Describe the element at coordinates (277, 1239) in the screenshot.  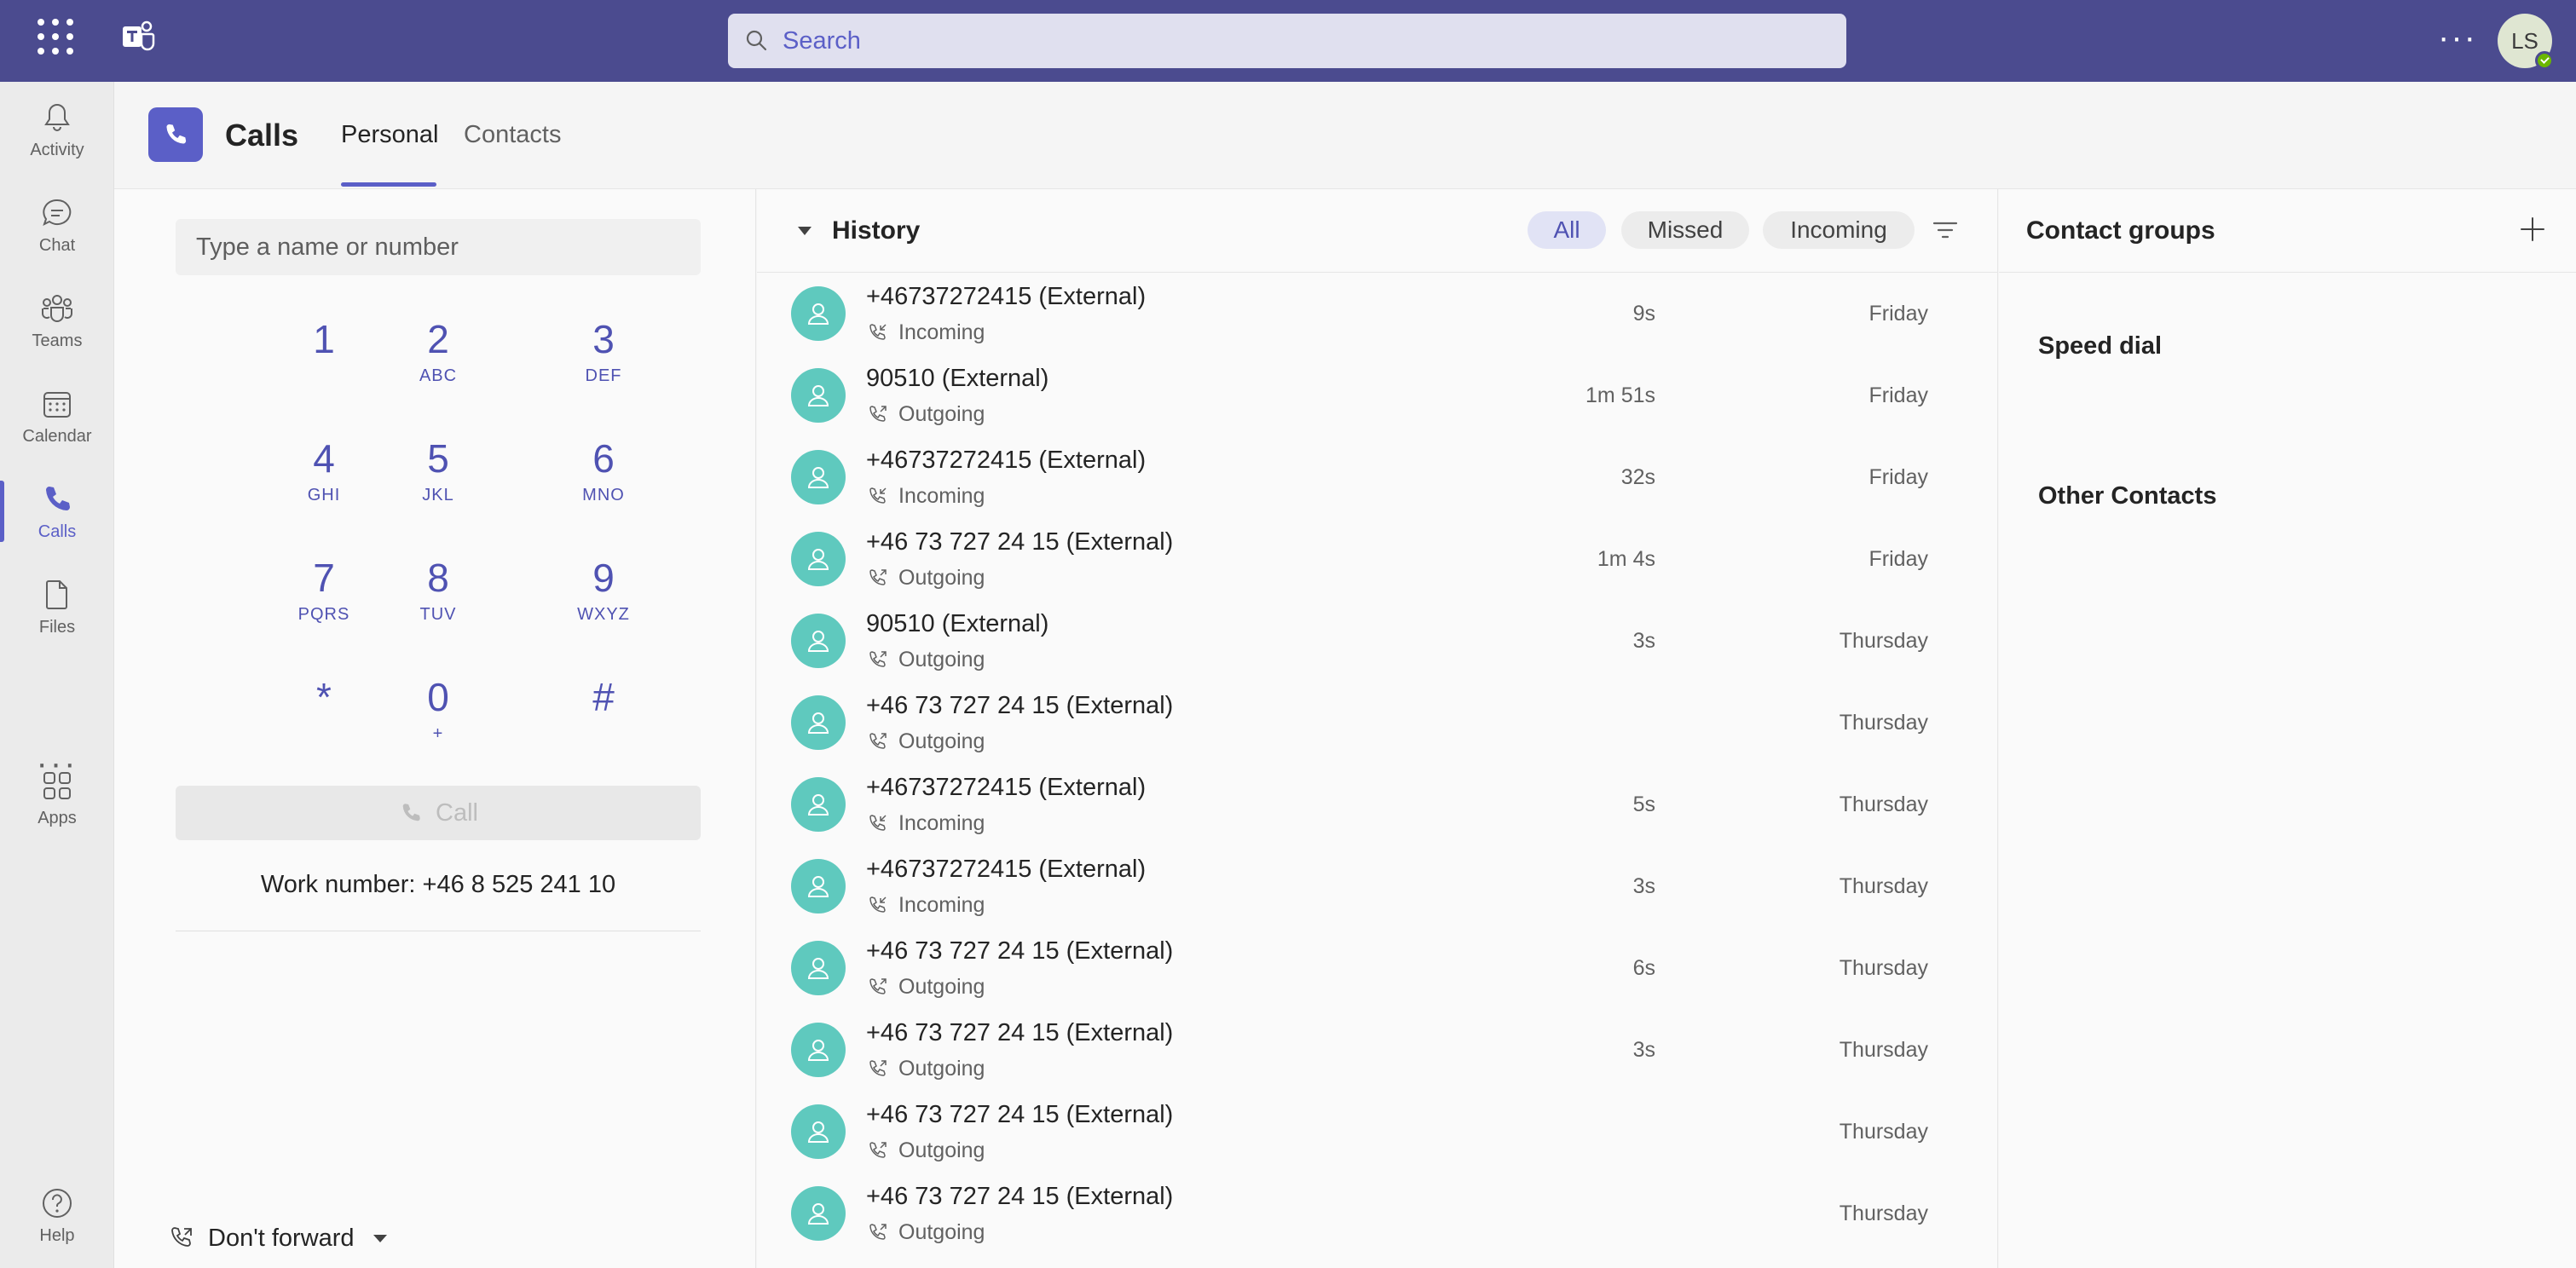
I see `call-forward-dropdown: Don't forward` at that location.